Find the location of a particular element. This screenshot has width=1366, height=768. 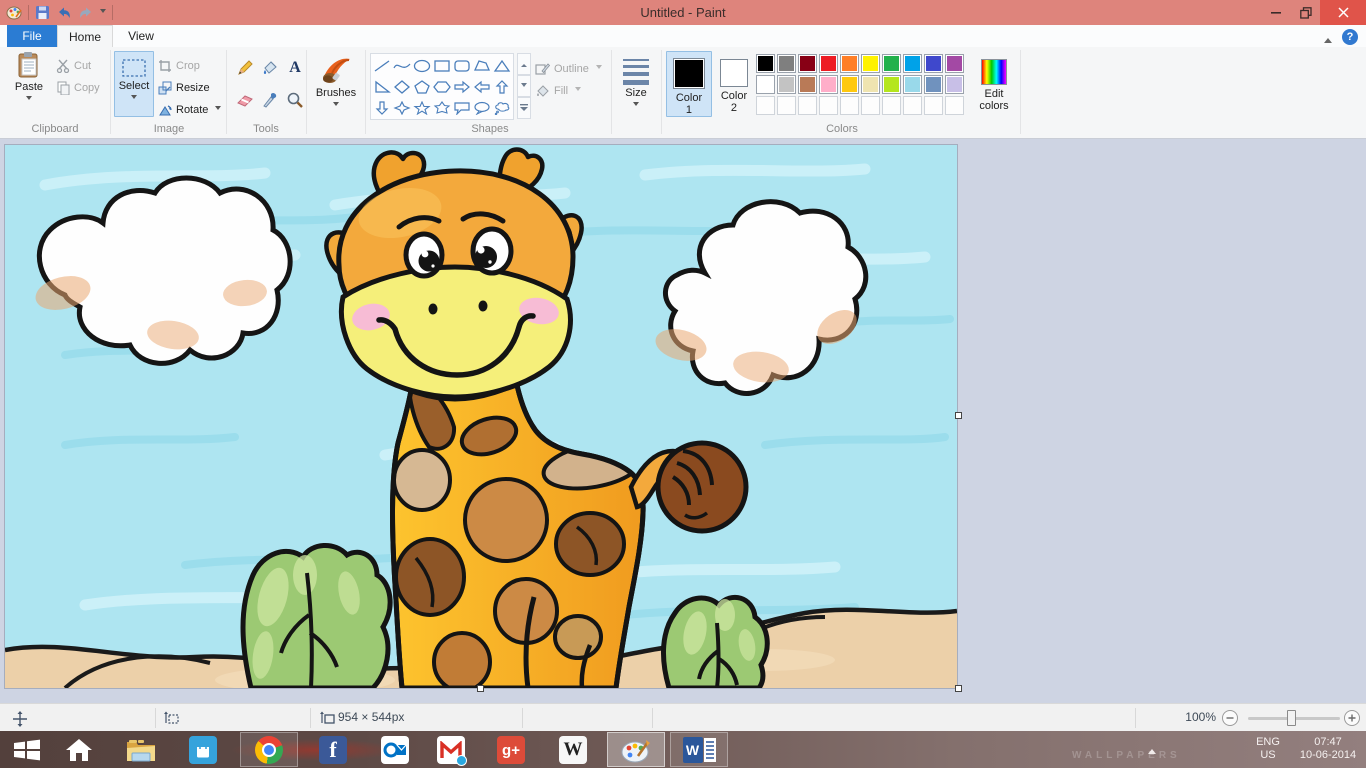

resize-button: Resize is located at coordinates (184, 88).